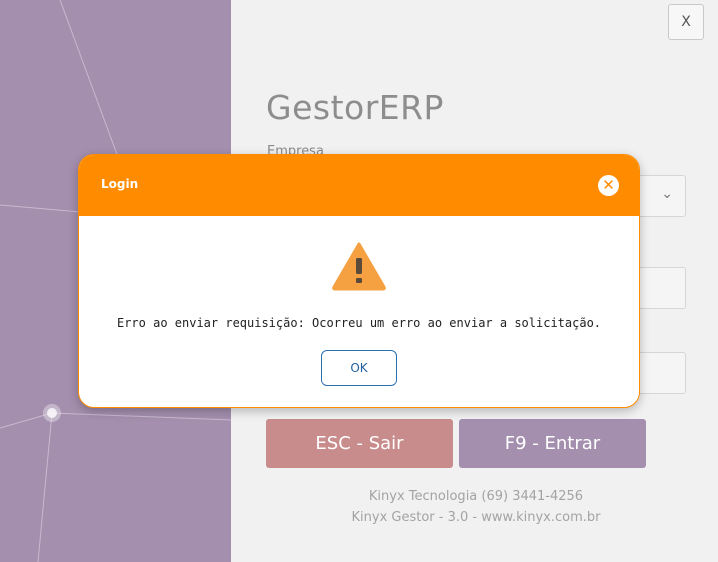  Describe the element at coordinates (359, 443) in the screenshot. I see `sair-button: ESC - Sair` at that location.